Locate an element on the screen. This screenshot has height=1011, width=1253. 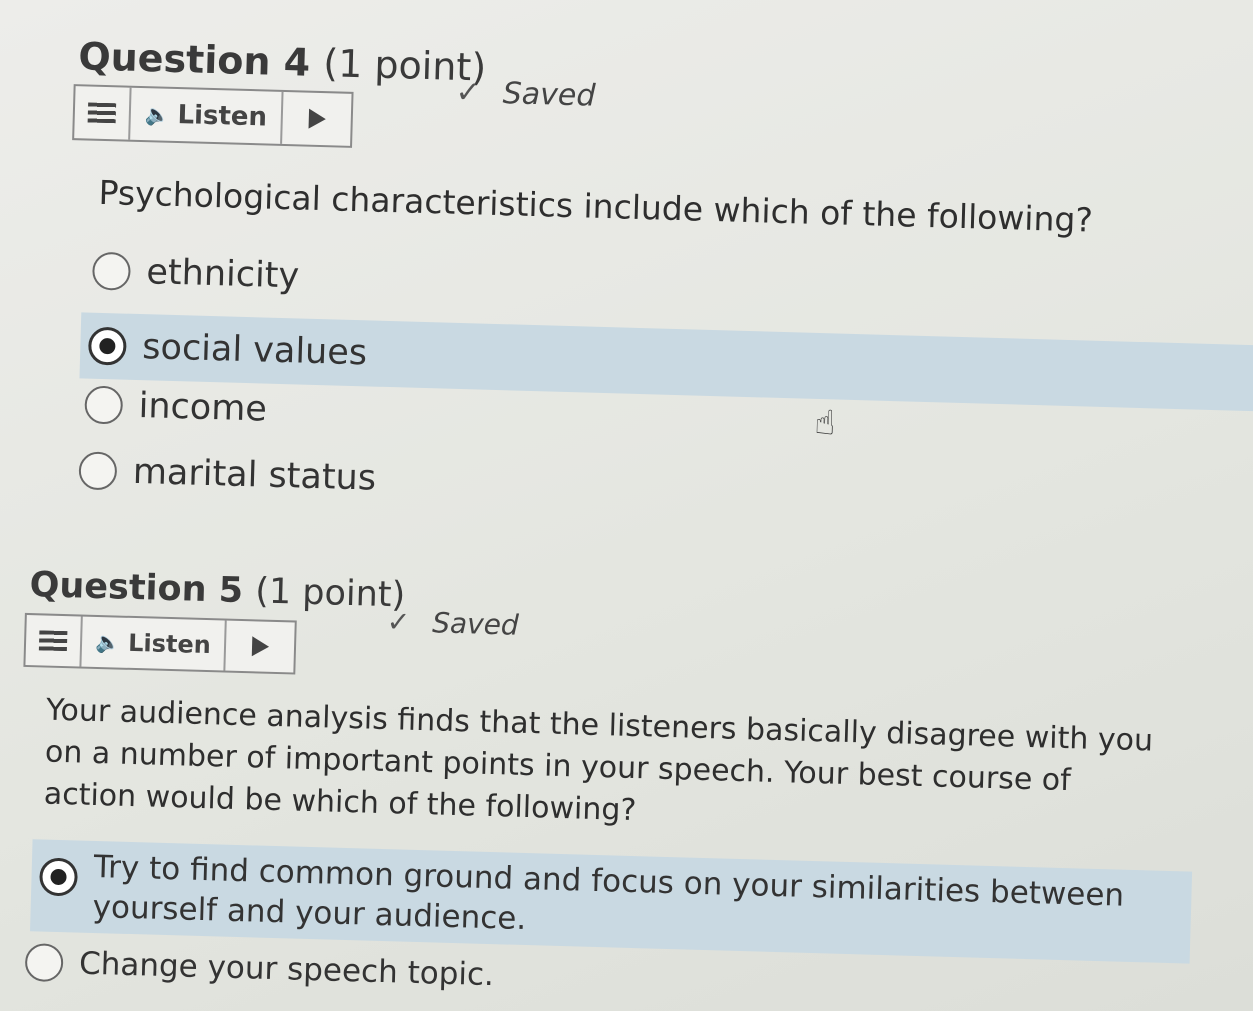
question-4-option-income: income is located at coordinates (175, 407).